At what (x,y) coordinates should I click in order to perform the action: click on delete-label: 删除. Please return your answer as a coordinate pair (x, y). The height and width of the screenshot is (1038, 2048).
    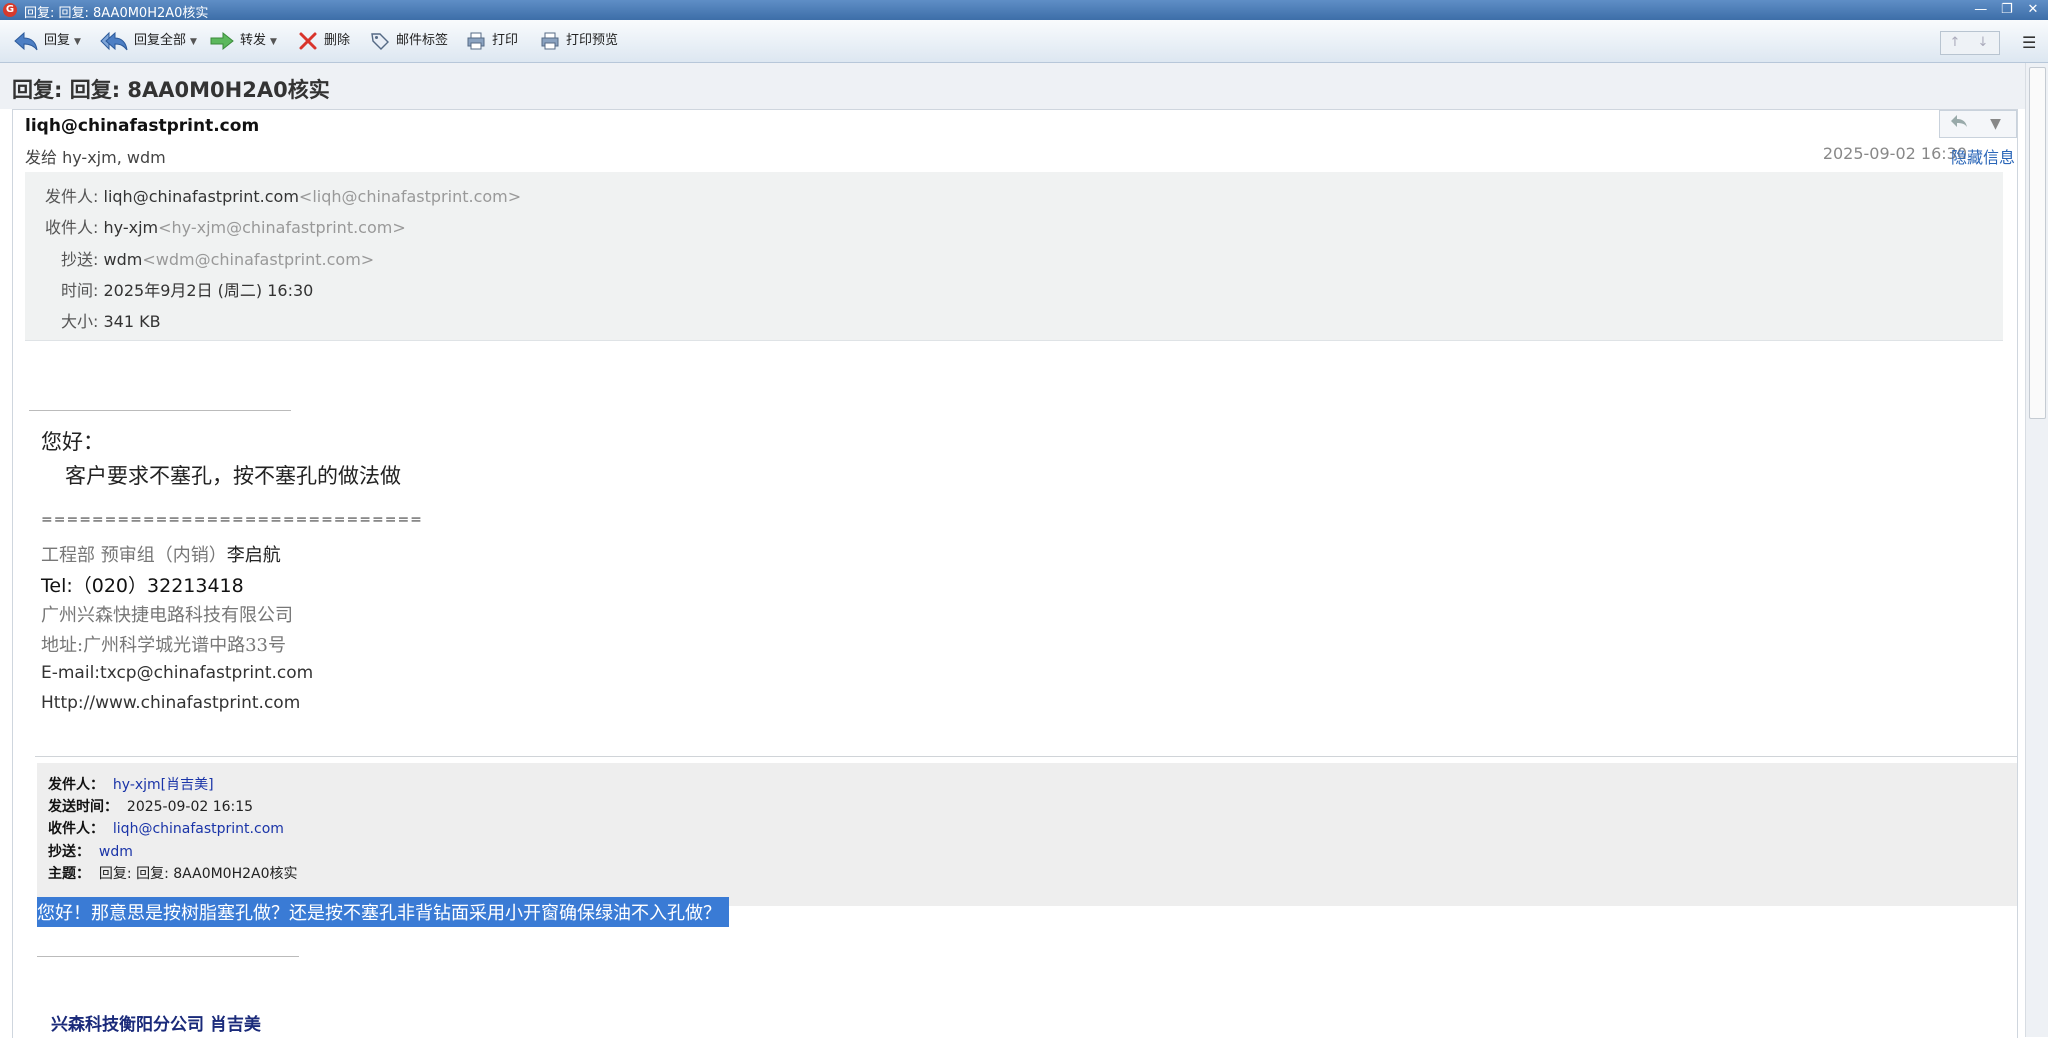
    Looking at the image, I should click on (337, 40).